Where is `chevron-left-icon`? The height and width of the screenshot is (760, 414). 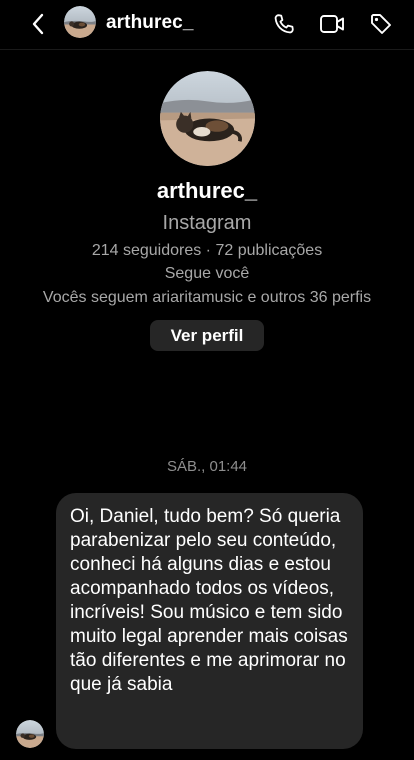 chevron-left-icon is located at coordinates (38, 24).